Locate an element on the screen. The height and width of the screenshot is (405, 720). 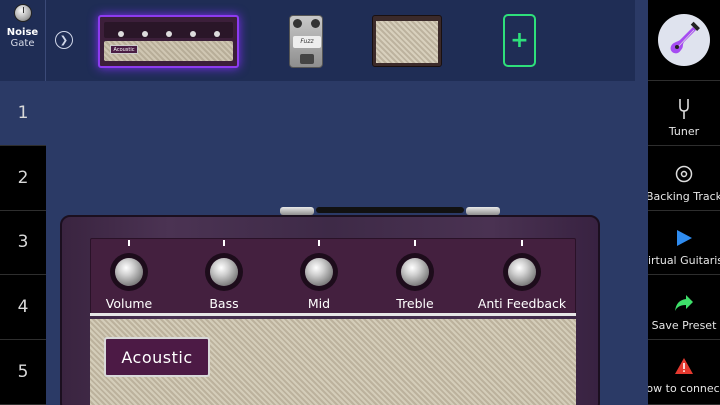
pedal-label: Fuzz is located at coordinates (307, 42).